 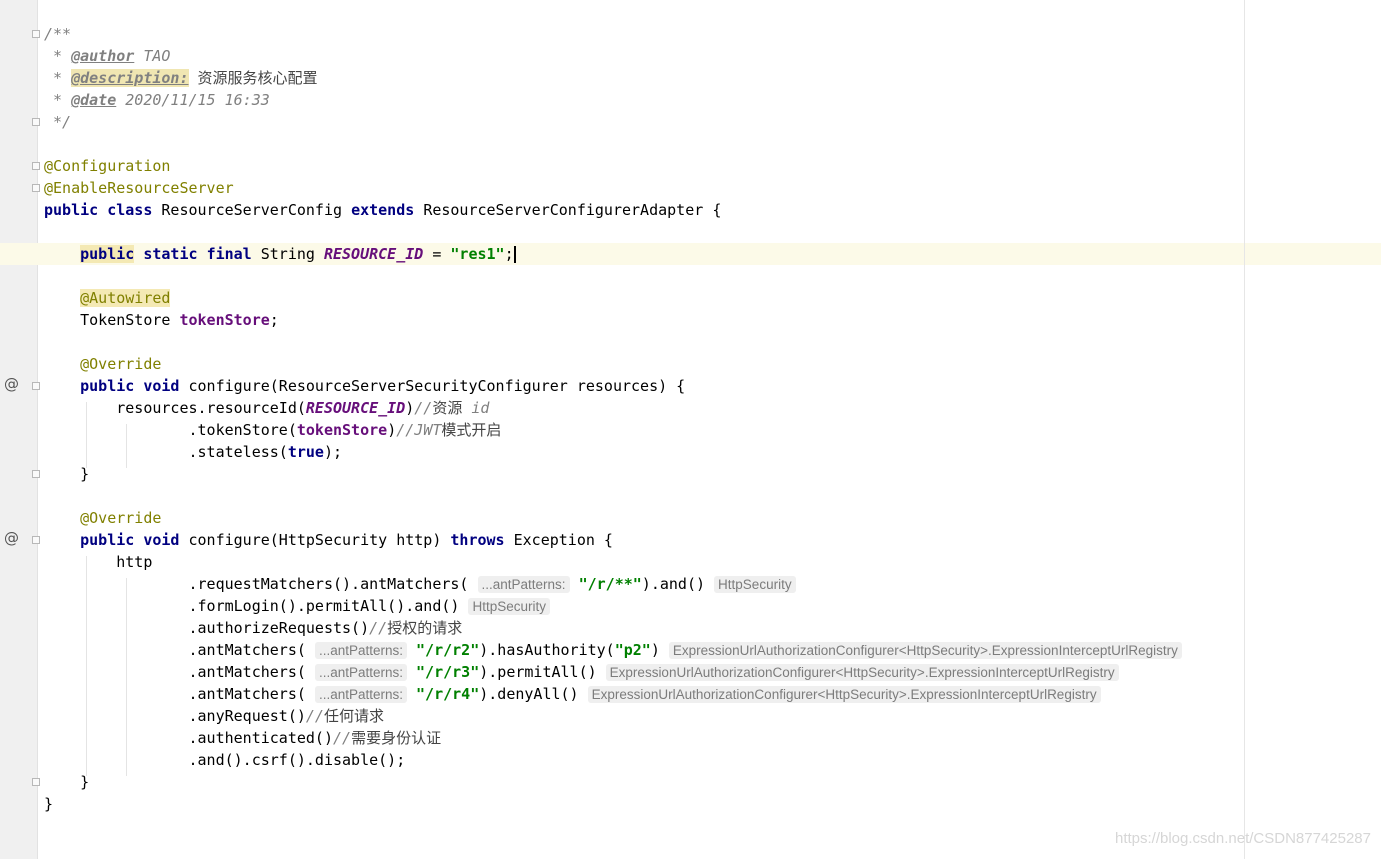 What do you see at coordinates (471, 430) in the screenshot?
I see `line-comment: 模式开启` at bounding box center [471, 430].